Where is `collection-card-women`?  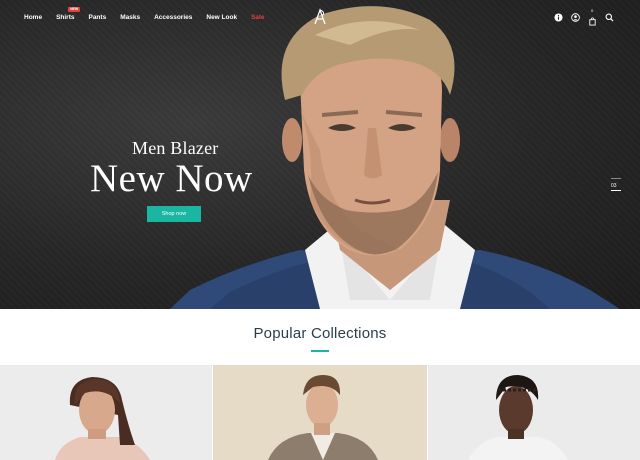 collection-card-women is located at coordinates (106, 412).